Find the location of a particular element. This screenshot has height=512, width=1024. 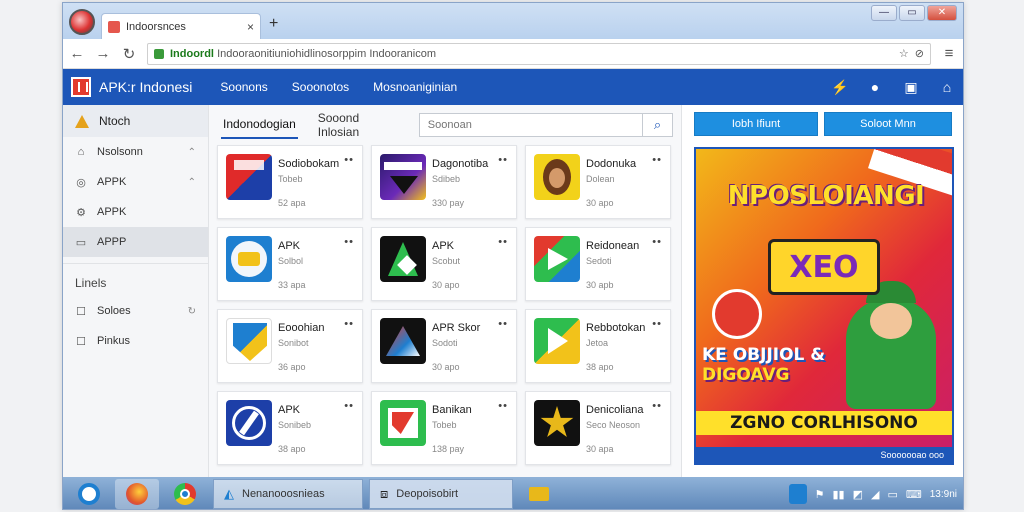

app-card: Eooohian Sonibot 36 apo •• is located at coordinates (290, 346).